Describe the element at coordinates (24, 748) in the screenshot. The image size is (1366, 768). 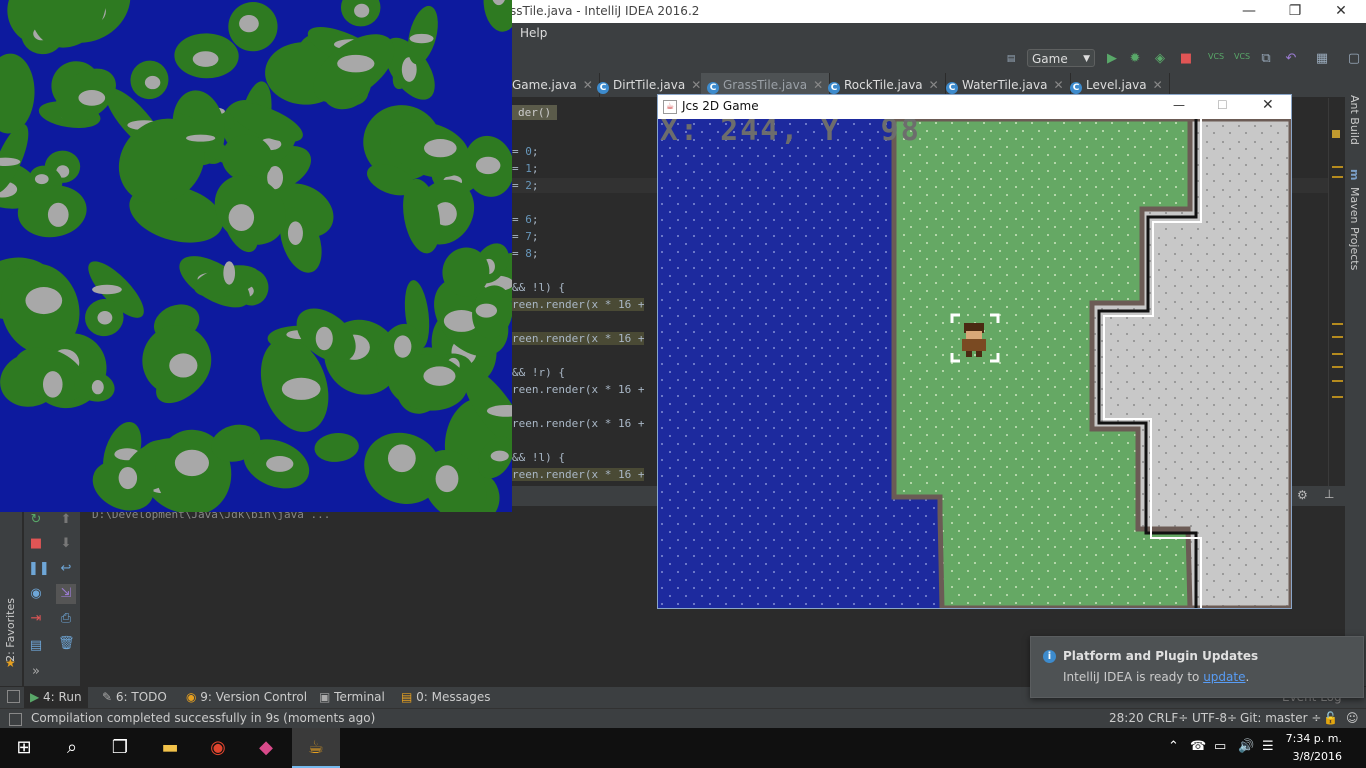
I see `start-icon: ⊞` at that location.